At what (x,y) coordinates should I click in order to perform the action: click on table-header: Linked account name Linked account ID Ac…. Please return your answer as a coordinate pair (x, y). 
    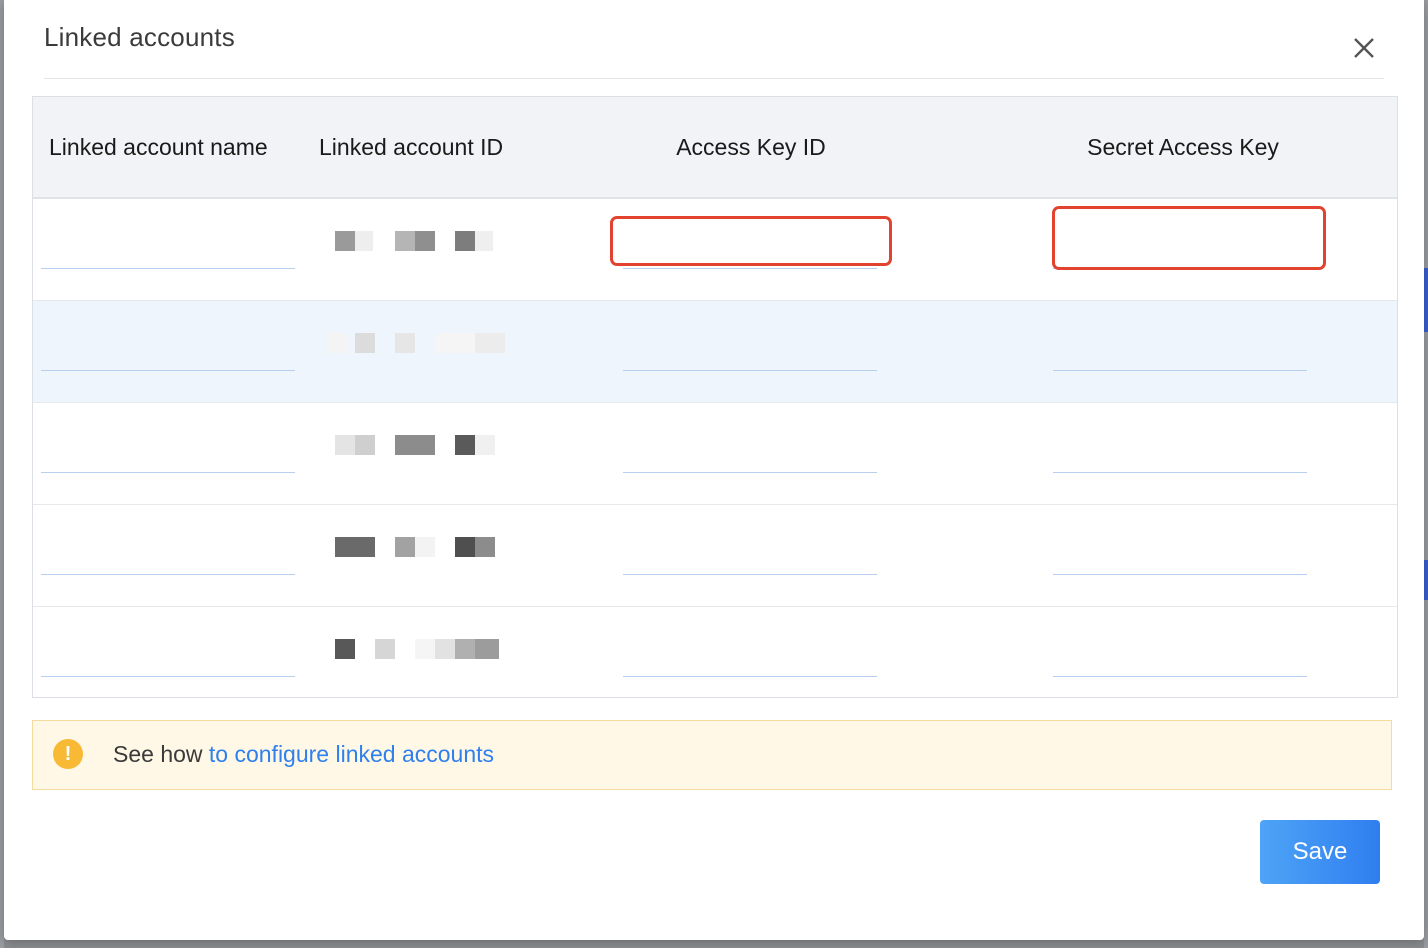
    Looking at the image, I should click on (715, 148).